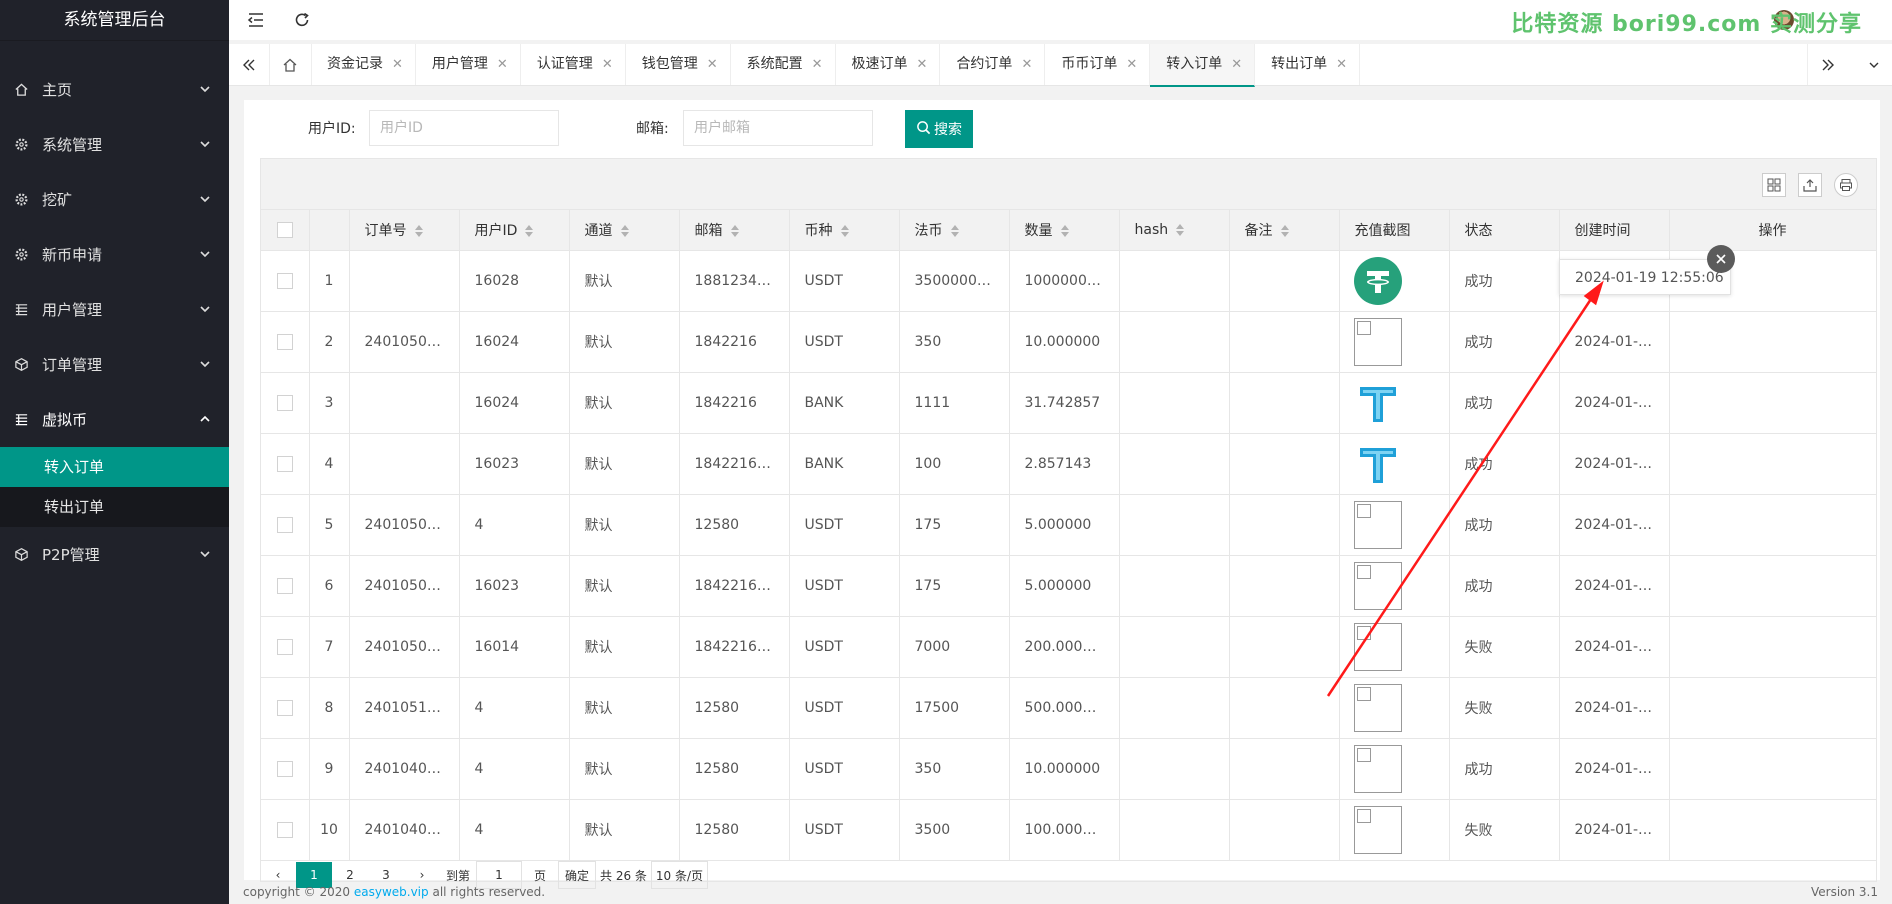 The image size is (1892, 904). I want to click on col-channel: 通道, so click(624, 230).